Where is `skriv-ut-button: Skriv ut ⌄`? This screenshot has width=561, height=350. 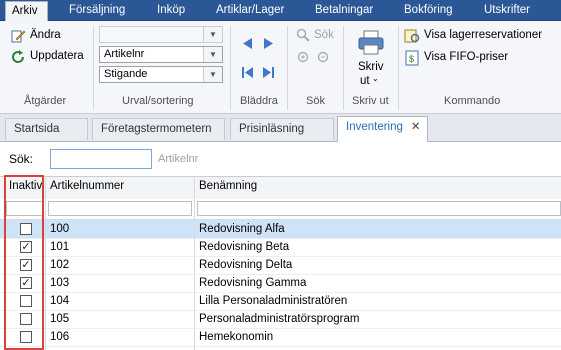
skriv-ut-button: Skriv ut ⌄ is located at coordinates (371, 59).